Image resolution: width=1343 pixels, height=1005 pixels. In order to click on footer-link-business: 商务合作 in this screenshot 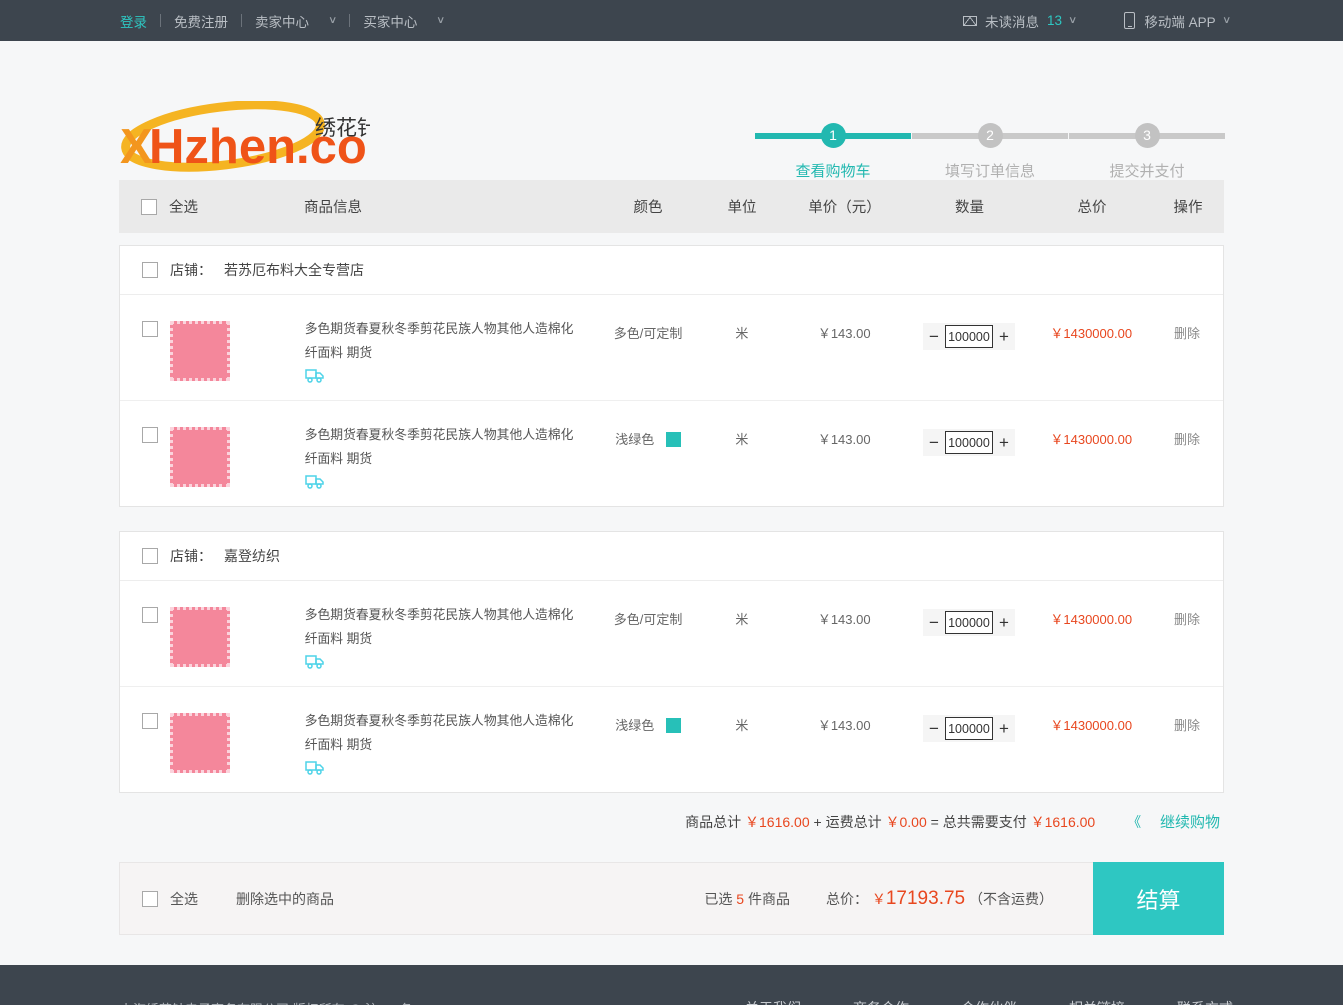, I will do `click(881, 1001)`.